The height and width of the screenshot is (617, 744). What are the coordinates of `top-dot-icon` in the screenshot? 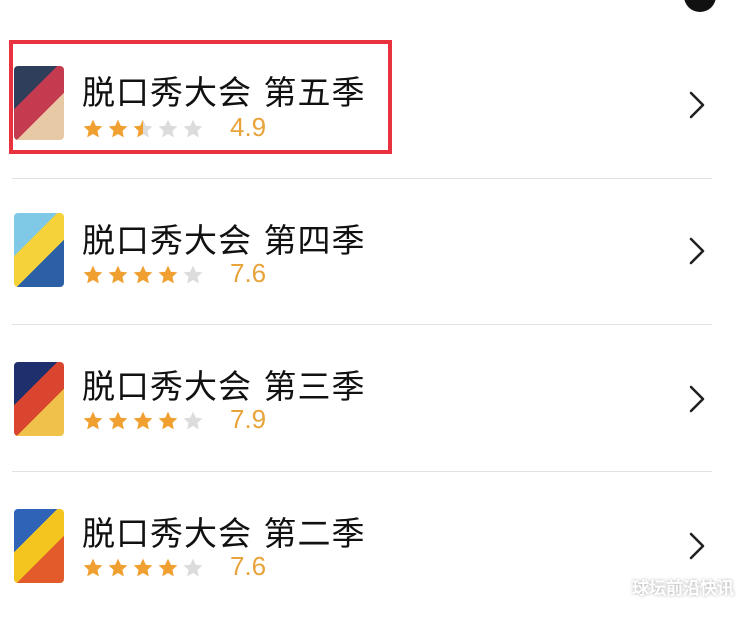 It's located at (700, 6).